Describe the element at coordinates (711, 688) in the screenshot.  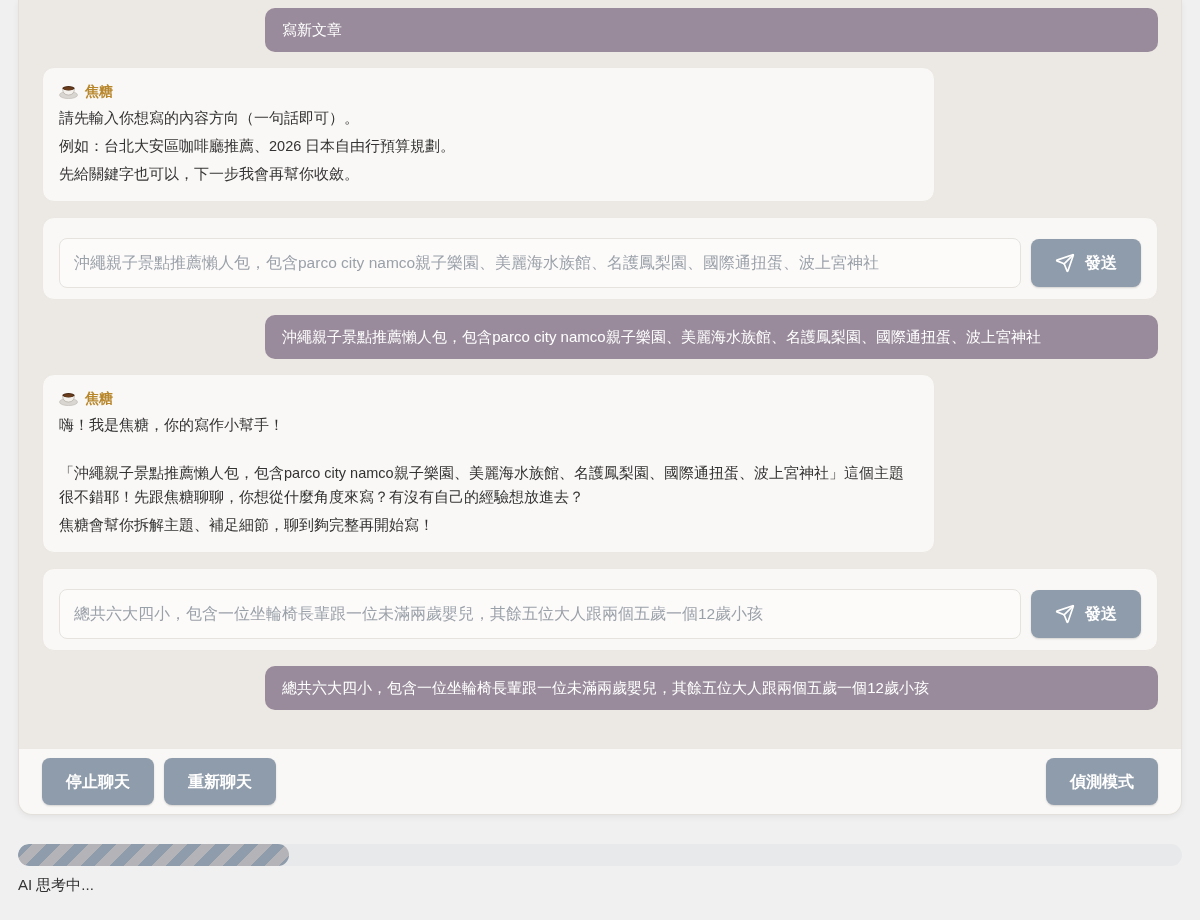
I see `user-message-bubble: 總共六大四小，包含一位坐輪椅長輩跟一位未滿兩歲嬰兒，其餘五位大人跟兩個五歲一個12歲小孩` at that location.